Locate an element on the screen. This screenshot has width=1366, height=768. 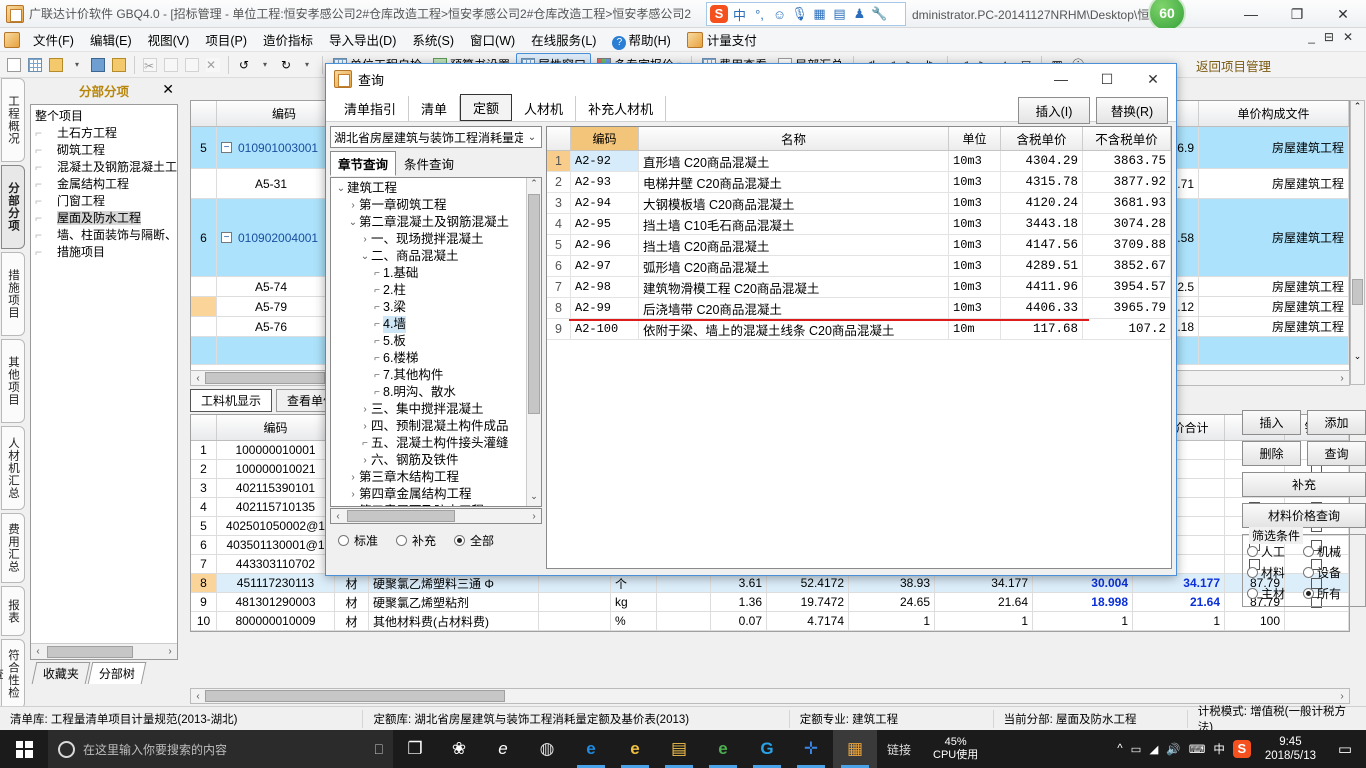
tree-item: ⌄ 第二章混凝土及钢筋混凝土 is located at coordinates (437, 222).